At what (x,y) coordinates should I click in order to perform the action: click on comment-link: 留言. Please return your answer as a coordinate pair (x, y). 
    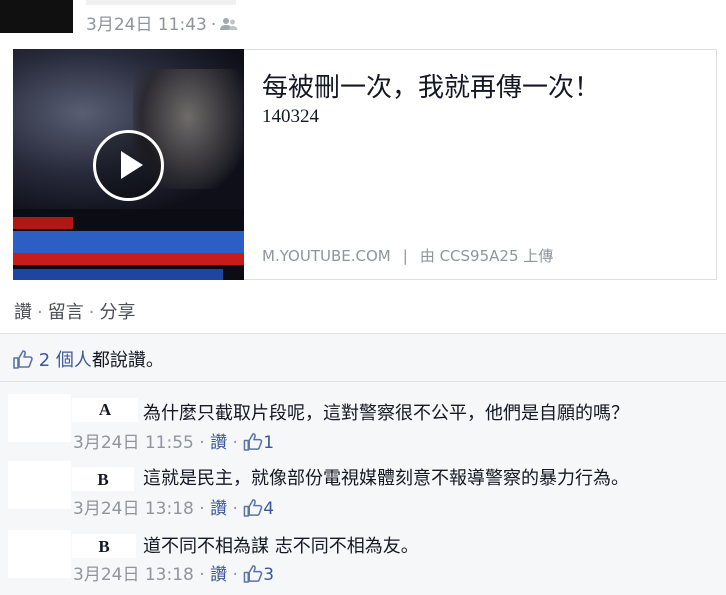
    Looking at the image, I should click on (66, 312).